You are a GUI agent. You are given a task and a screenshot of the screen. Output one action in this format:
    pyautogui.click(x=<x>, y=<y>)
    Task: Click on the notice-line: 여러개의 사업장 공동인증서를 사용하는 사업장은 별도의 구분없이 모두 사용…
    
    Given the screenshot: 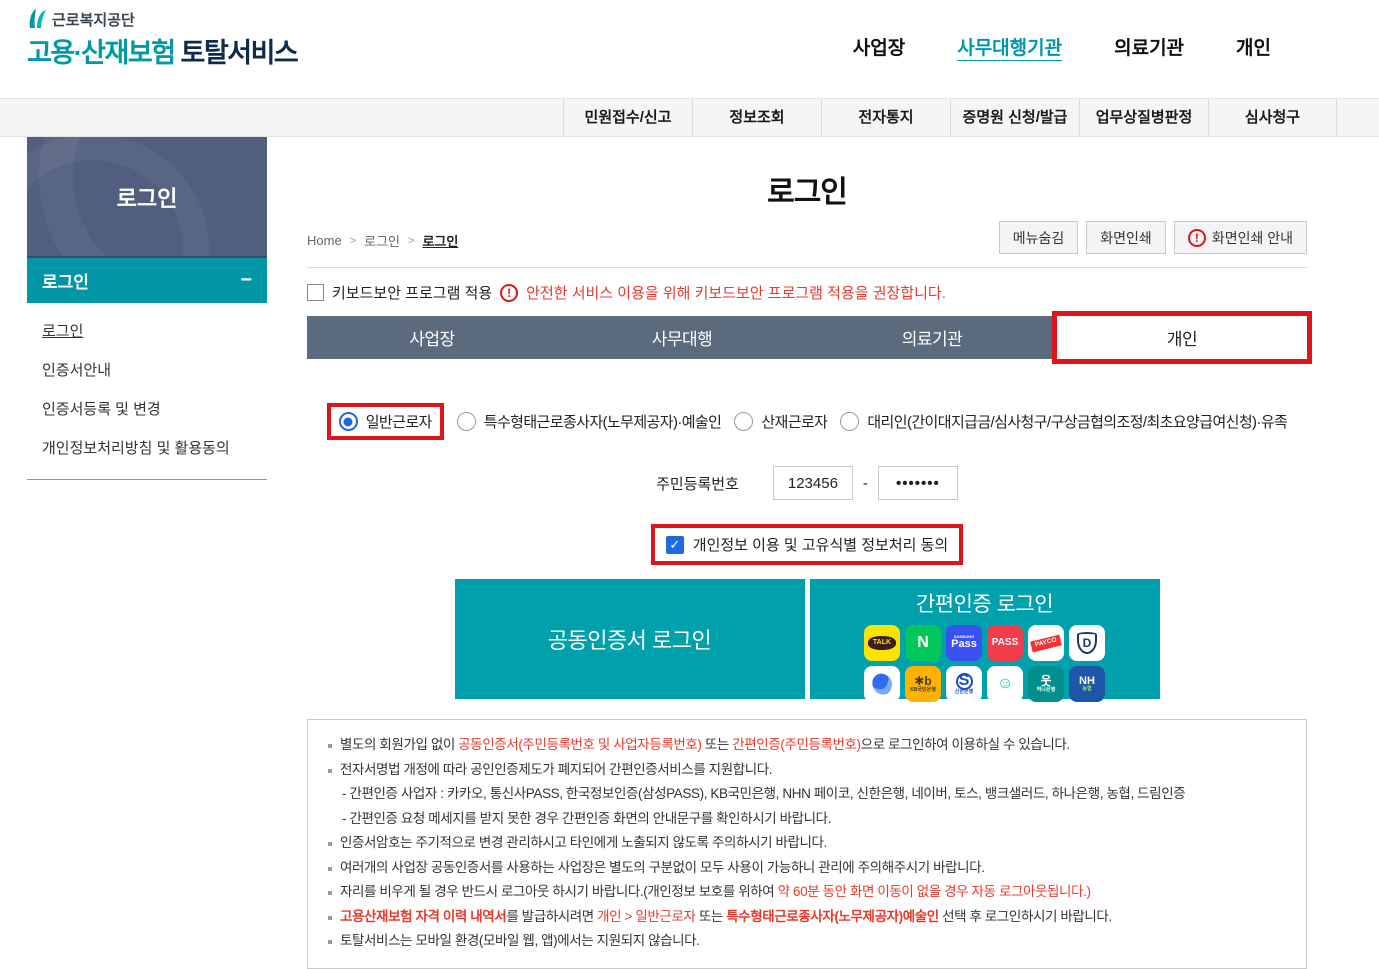 What is the action you would take?
    pyautogui.click(x=807, y=868)
    